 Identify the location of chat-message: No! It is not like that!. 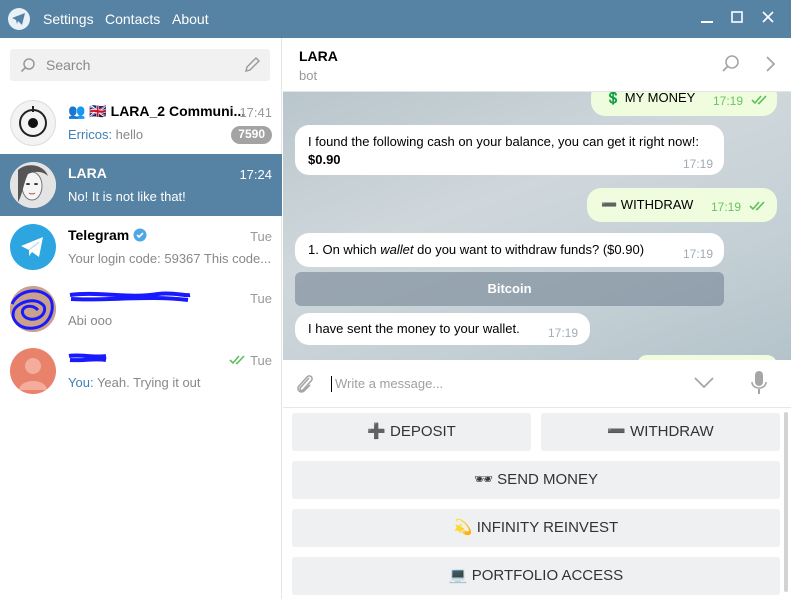
(127, 196).